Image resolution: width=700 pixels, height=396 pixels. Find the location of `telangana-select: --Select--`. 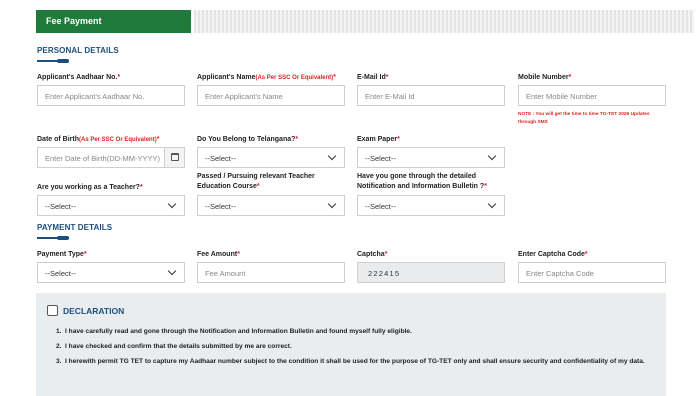

telangana-select: --Select-- is located at coordinates (271, 157).